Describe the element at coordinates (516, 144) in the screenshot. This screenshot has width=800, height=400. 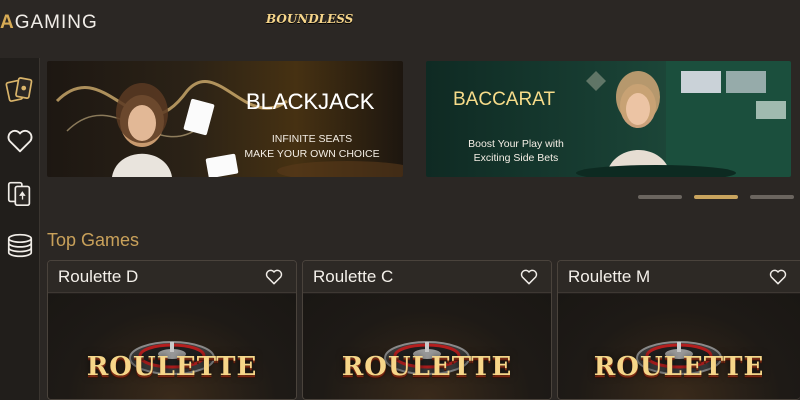
I see `banner-baccarat-line1: Boost Your Play with` at that location.